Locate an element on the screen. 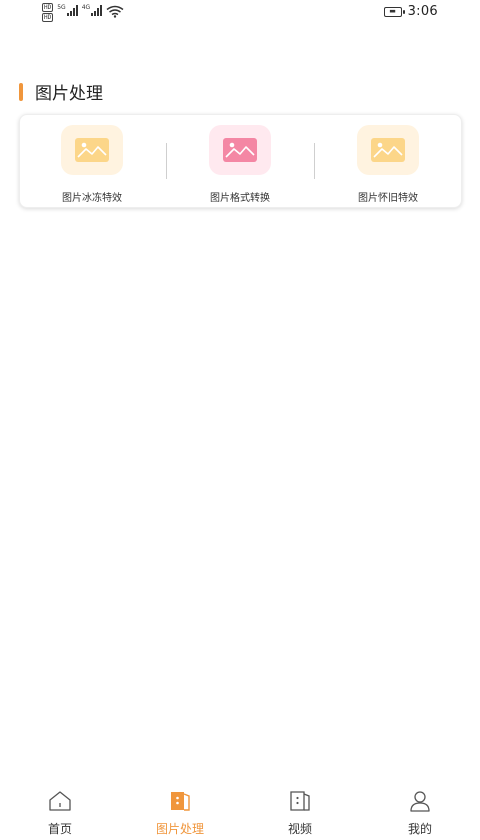 The width and height of the screenshot is (480, 840). home-icon is located at coordinates (60, 801).